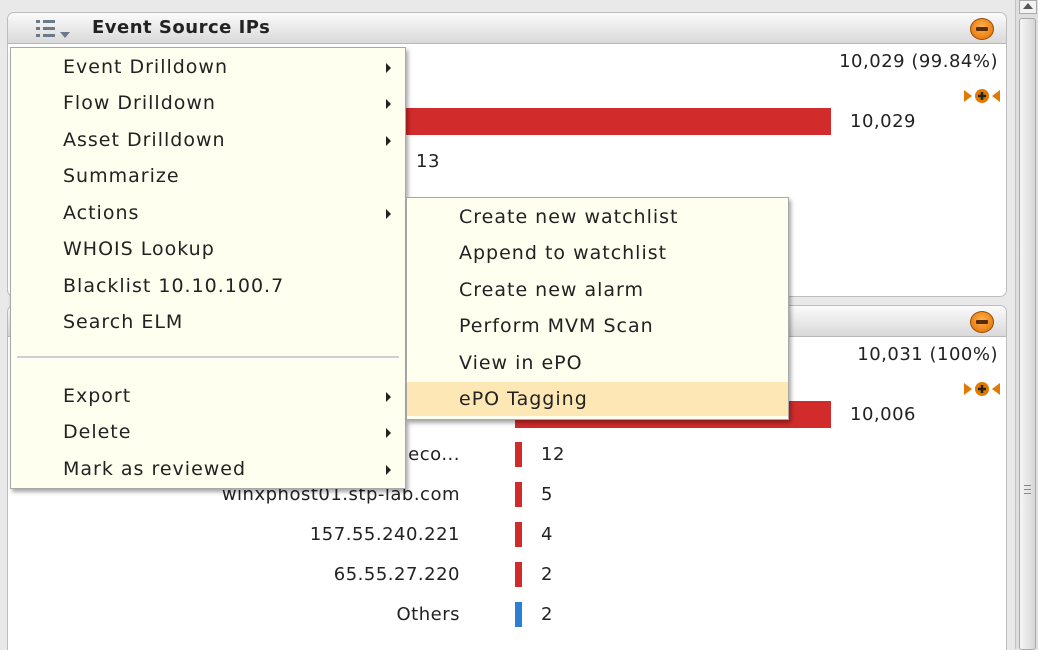 Image resolution: width=1038 pixels, height=650 pixels. What do you see at coordinates (547, 494) in the screenshot?
I see `row-value: 5` at bounding box center [547, 494].